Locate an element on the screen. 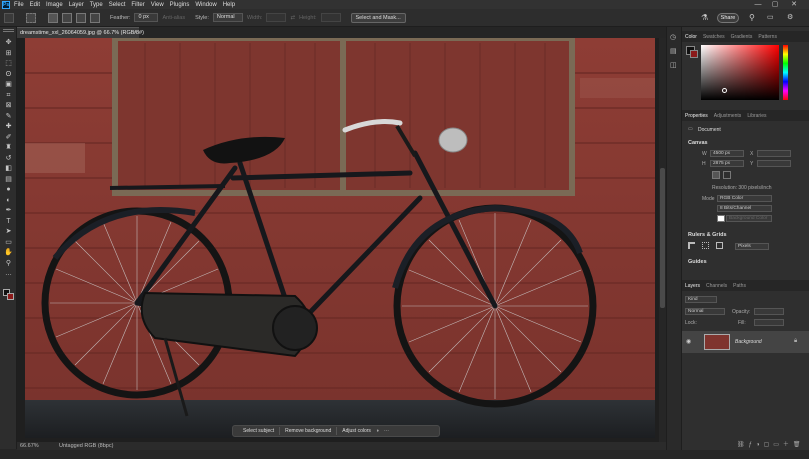 Image resolution: width=809 pixels, height=459 pixels. healing-tool-icon: ✚ is located at coordinates (8, 126).